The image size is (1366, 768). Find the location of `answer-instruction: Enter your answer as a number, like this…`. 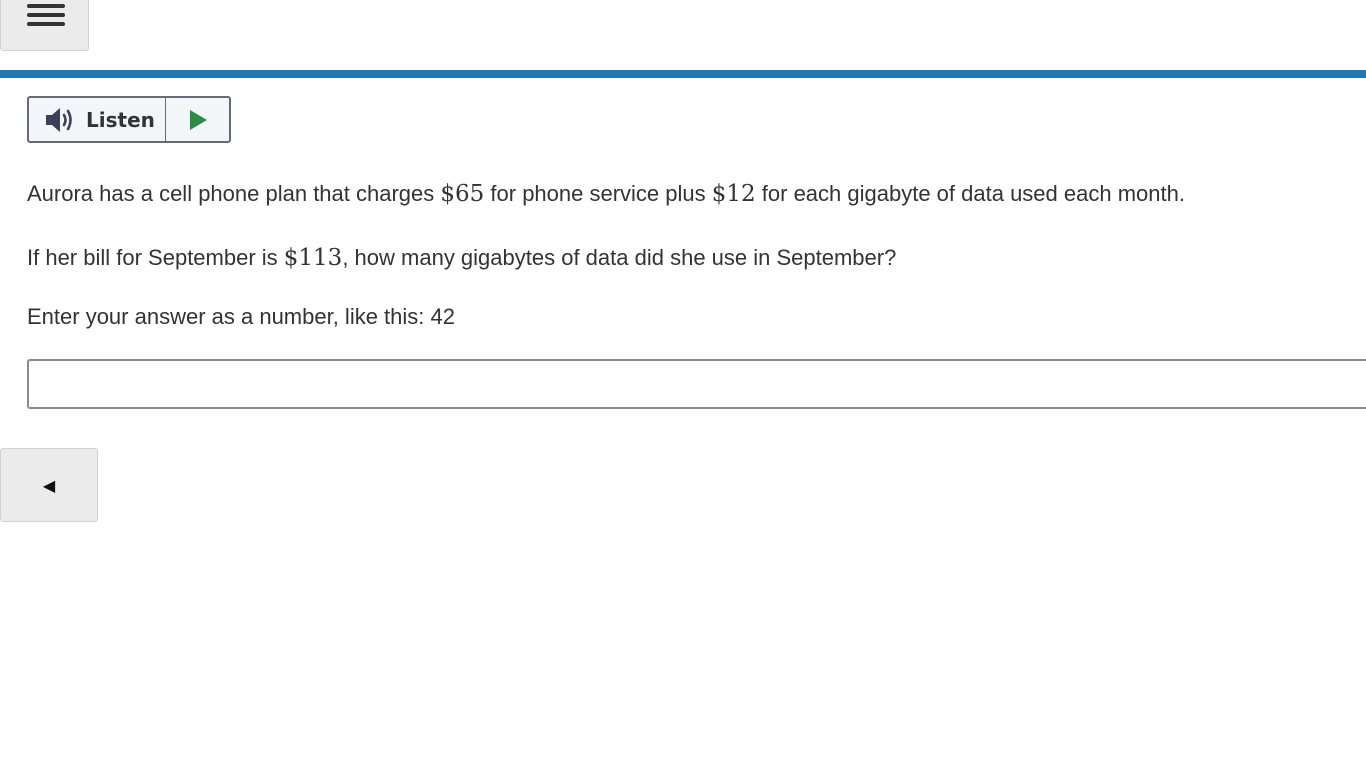

answer-instruction: Enter your answer as a number, like this… is located at coordinates (241, 316).